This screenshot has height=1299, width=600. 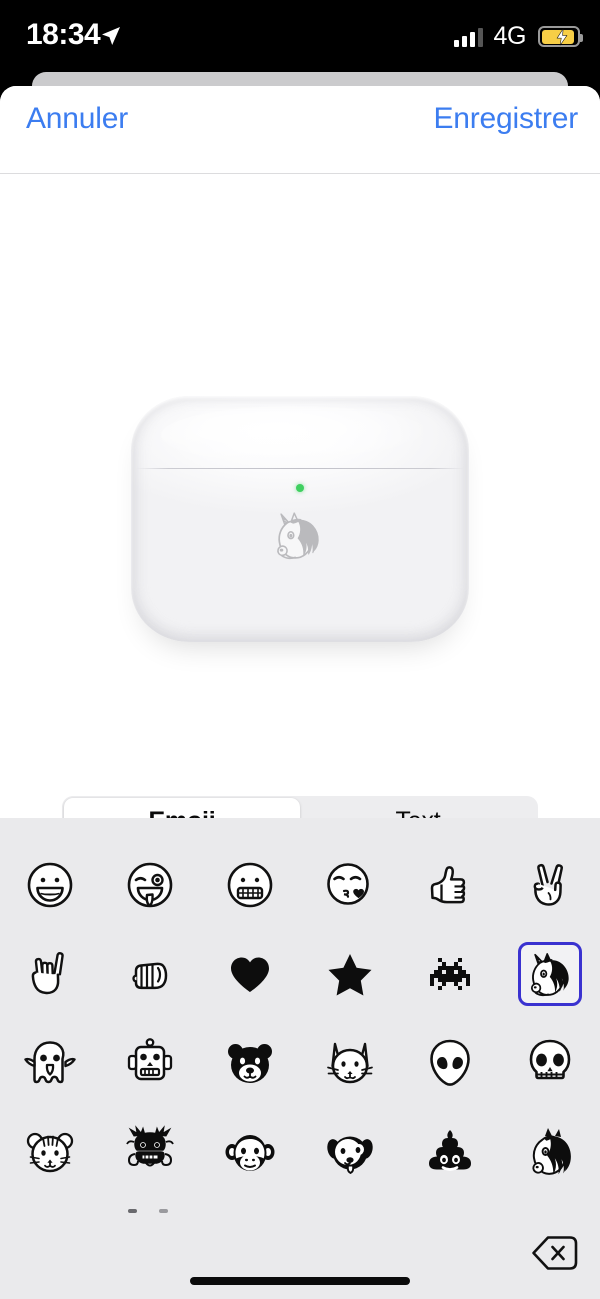 I want to click on status-bar-indicators: 4G, so click(x=518, y=36).